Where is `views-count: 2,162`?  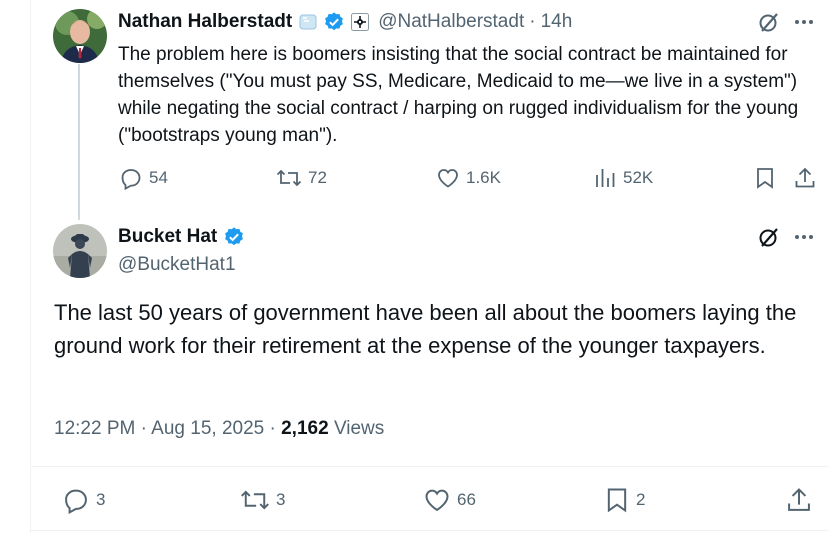
views-count: 2,162 is located at coordinates (305, 428).